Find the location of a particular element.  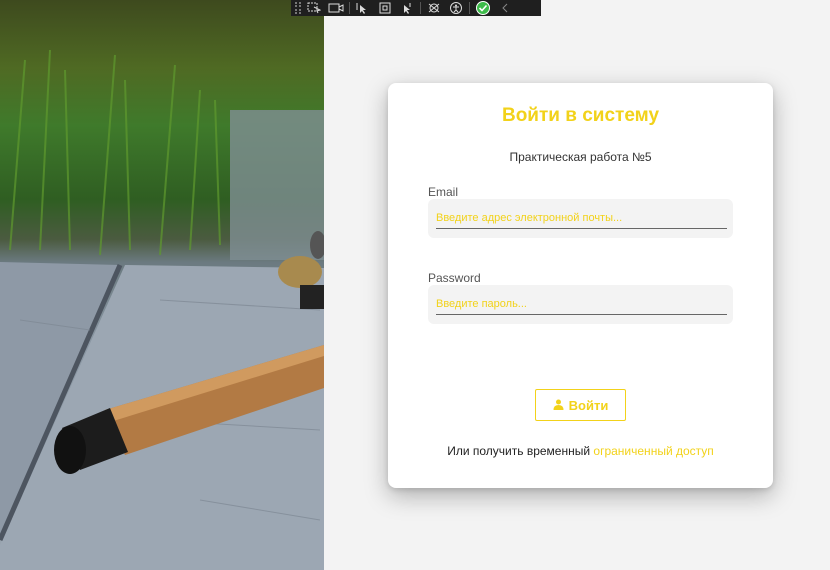

login-title: Войти в систему is located at coordinates (580, 115).